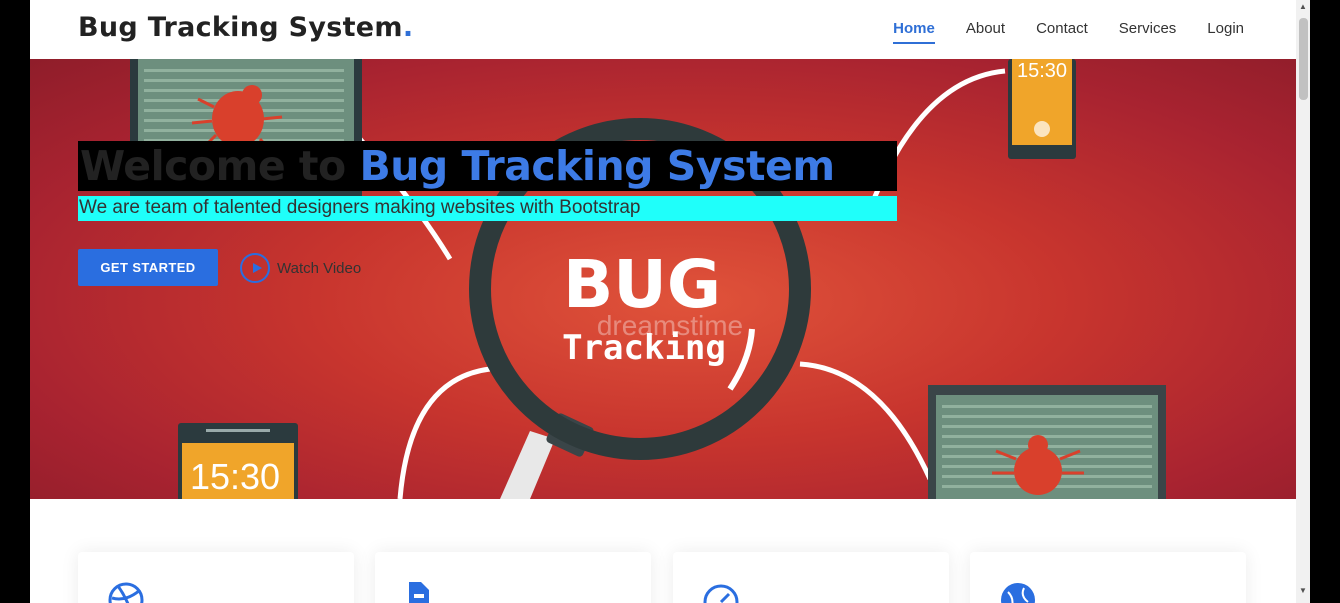  I want to click on site-logo: Bug Tracking System., so click(245, 27).